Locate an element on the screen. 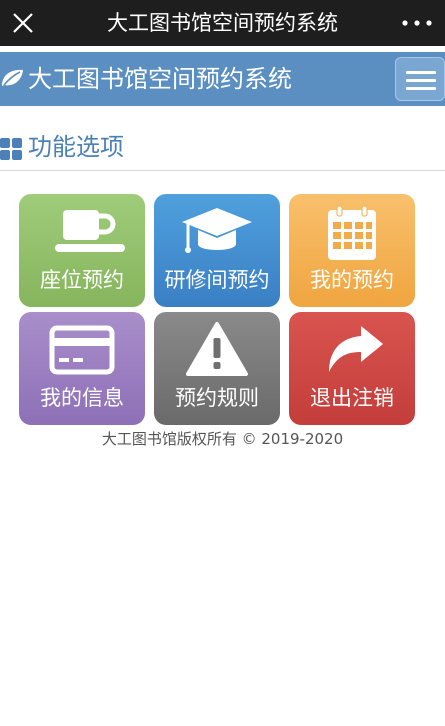 This screenshot has height=726, width=445. window-title: 大工图书馆空间预约系统 is located at coordinates (222, 23).